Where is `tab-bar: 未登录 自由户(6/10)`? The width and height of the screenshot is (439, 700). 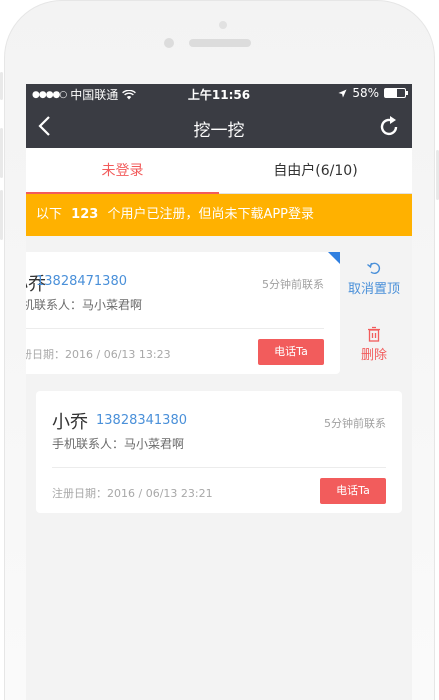 tab-bar: 未登录 自由户(6/10) is located at coordinates (219, 171).